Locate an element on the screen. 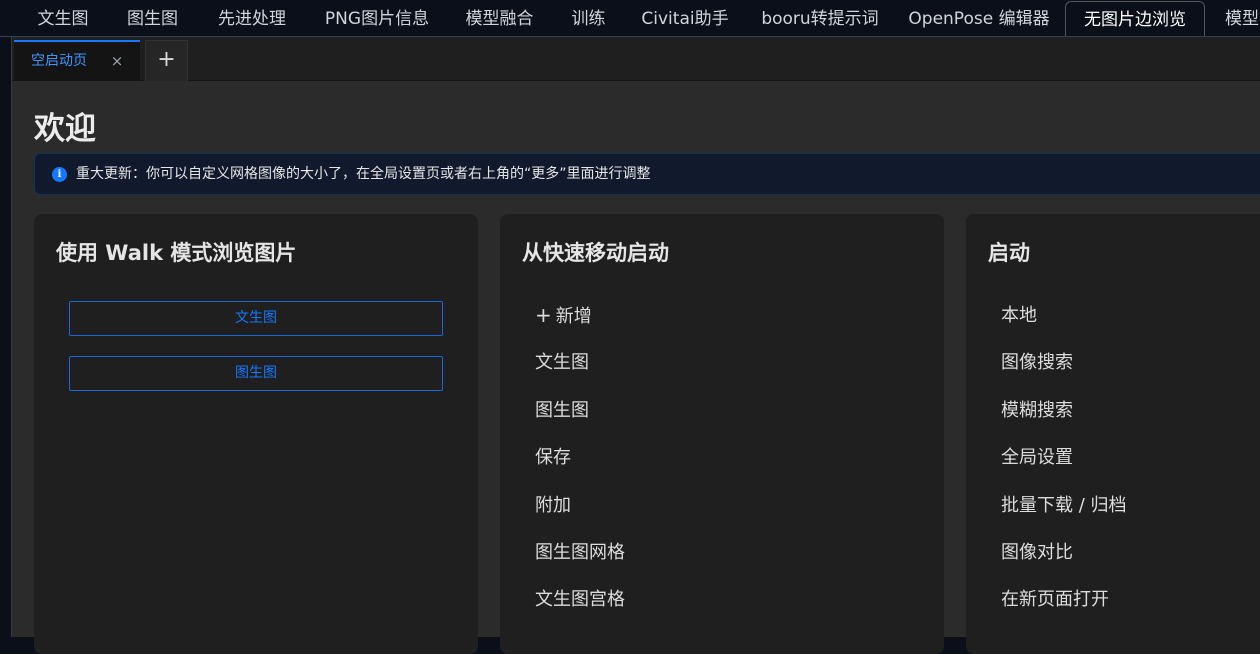  walk-card-title: 使用 Walk 模式浏览图片 is located at coordinates (176, 253).